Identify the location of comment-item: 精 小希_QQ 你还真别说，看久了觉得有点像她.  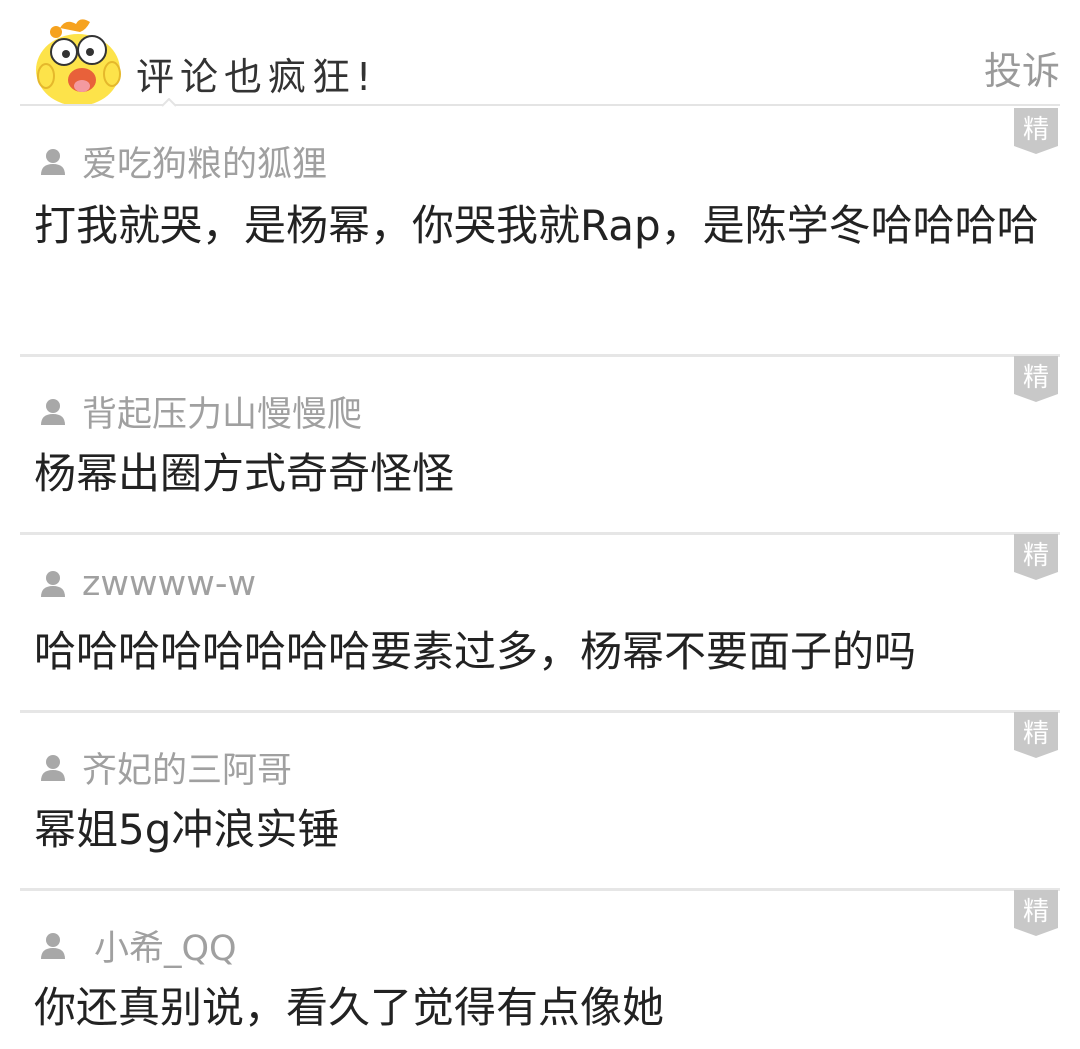
(540, 968).